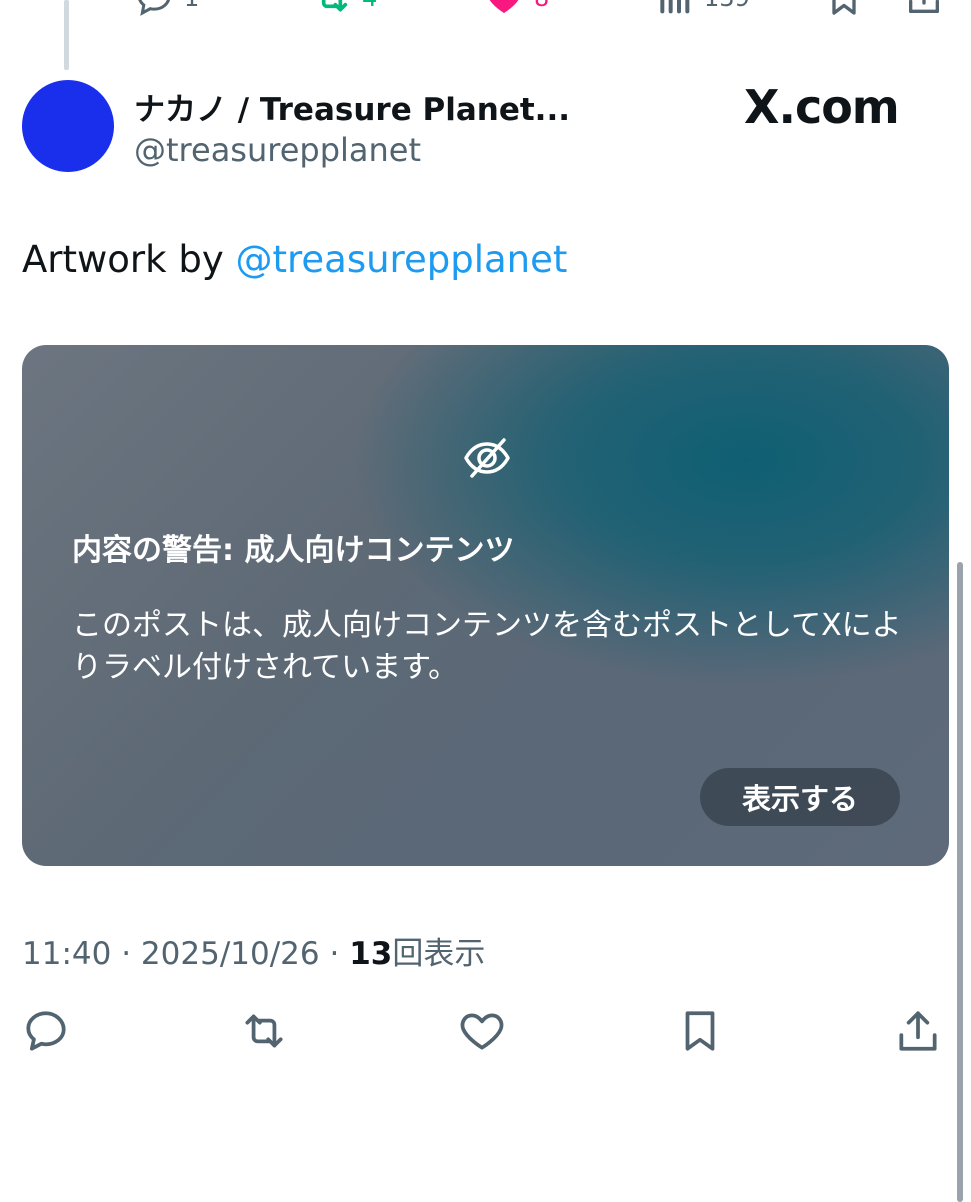  I want to click on views-label: 回表示, so click(439, 954).